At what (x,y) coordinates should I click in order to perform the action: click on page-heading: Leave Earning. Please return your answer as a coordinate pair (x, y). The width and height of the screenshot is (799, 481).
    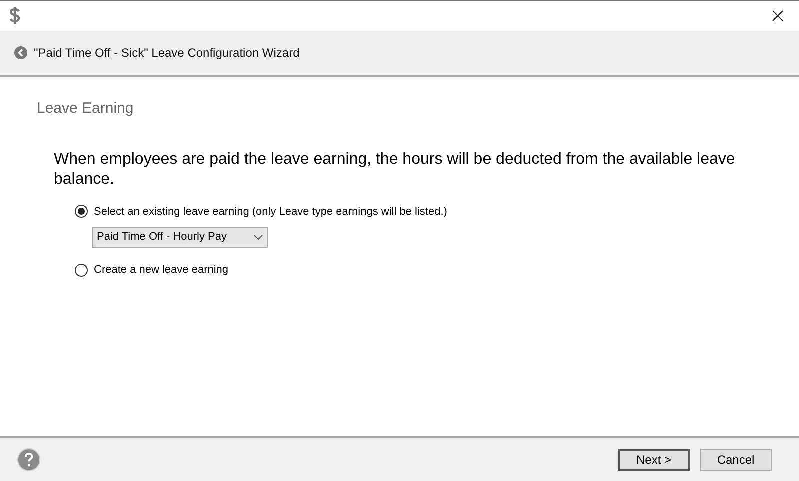
    Looking at the image, I should click on (86, 109).